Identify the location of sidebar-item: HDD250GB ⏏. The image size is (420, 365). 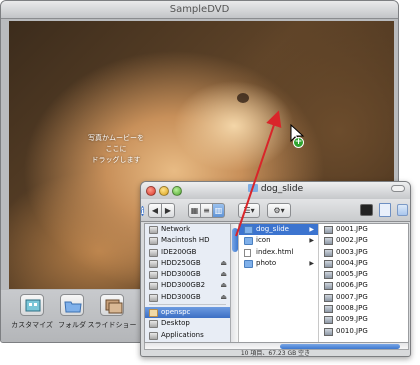
(187, 263).